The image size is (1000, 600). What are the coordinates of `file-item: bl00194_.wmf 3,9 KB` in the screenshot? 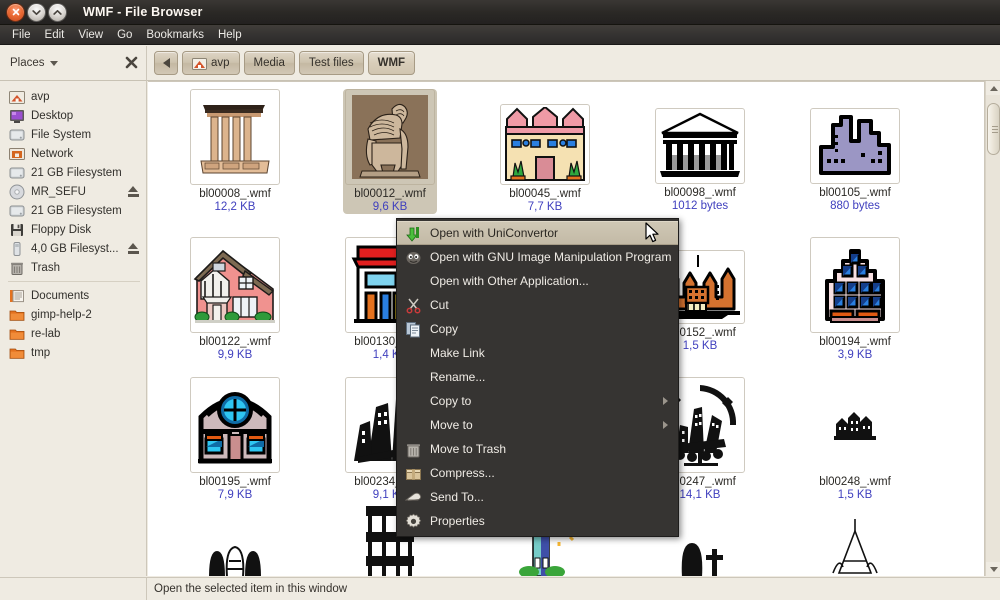 It's located at (855, 299).